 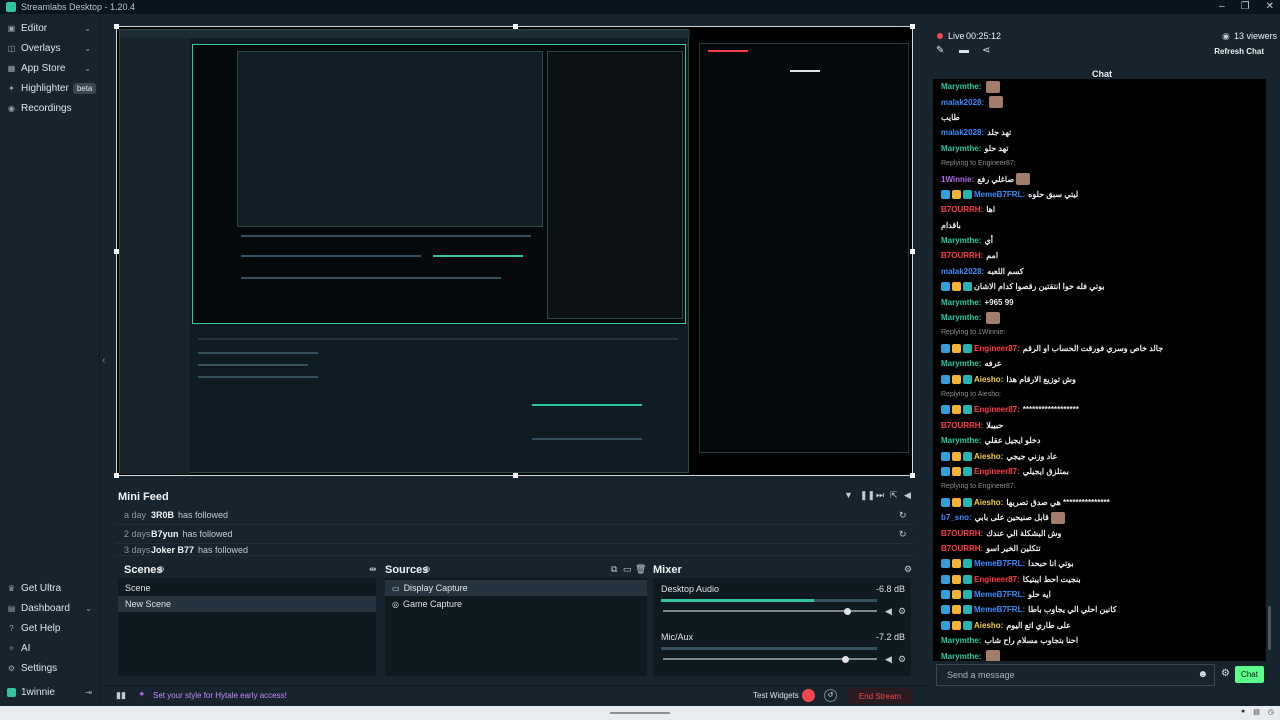 What do you see at coordinates (627, 569) in the screenshot?
I see `source-folder-icon: ▭` at bounding box center [627, 569].